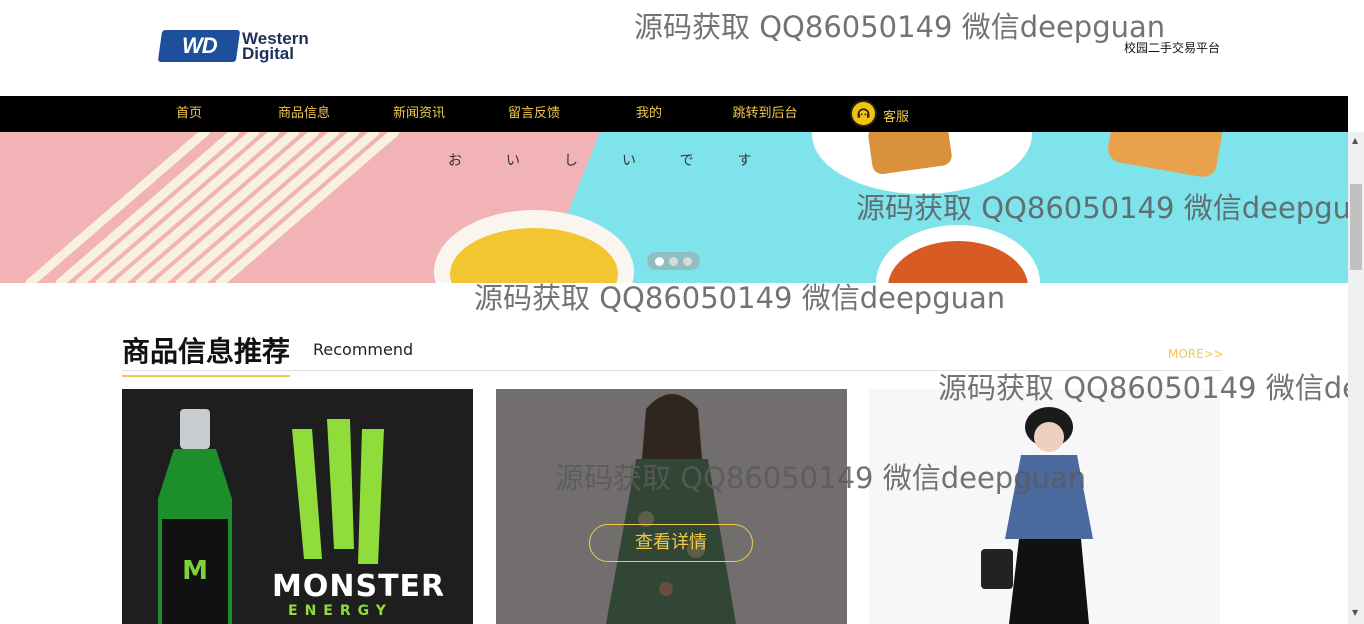 This screenshot has width=1364, height=624. I want to click on nav-item-news: 新闻资讯, so click(419, 114).